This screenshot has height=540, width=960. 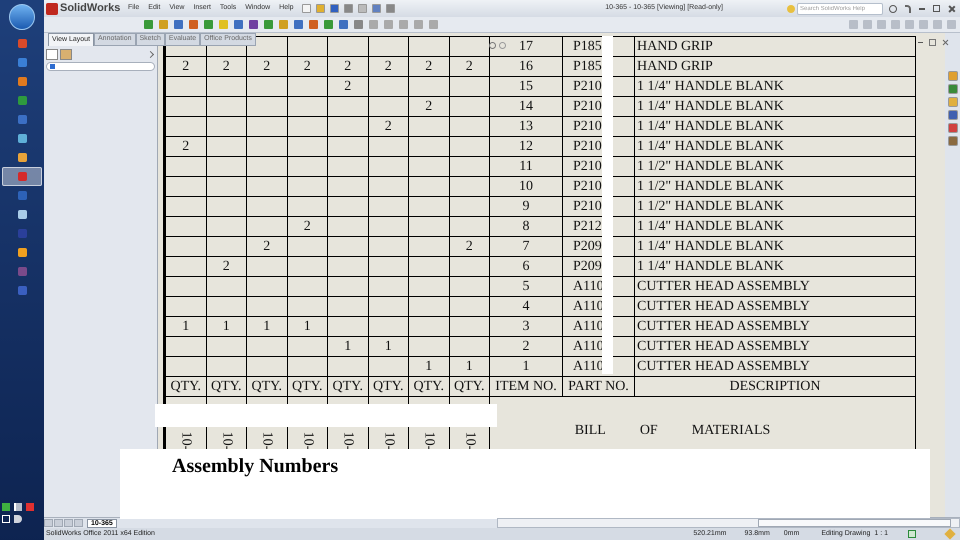 I want to click on speaker-icon, so click(x=18, y=519).